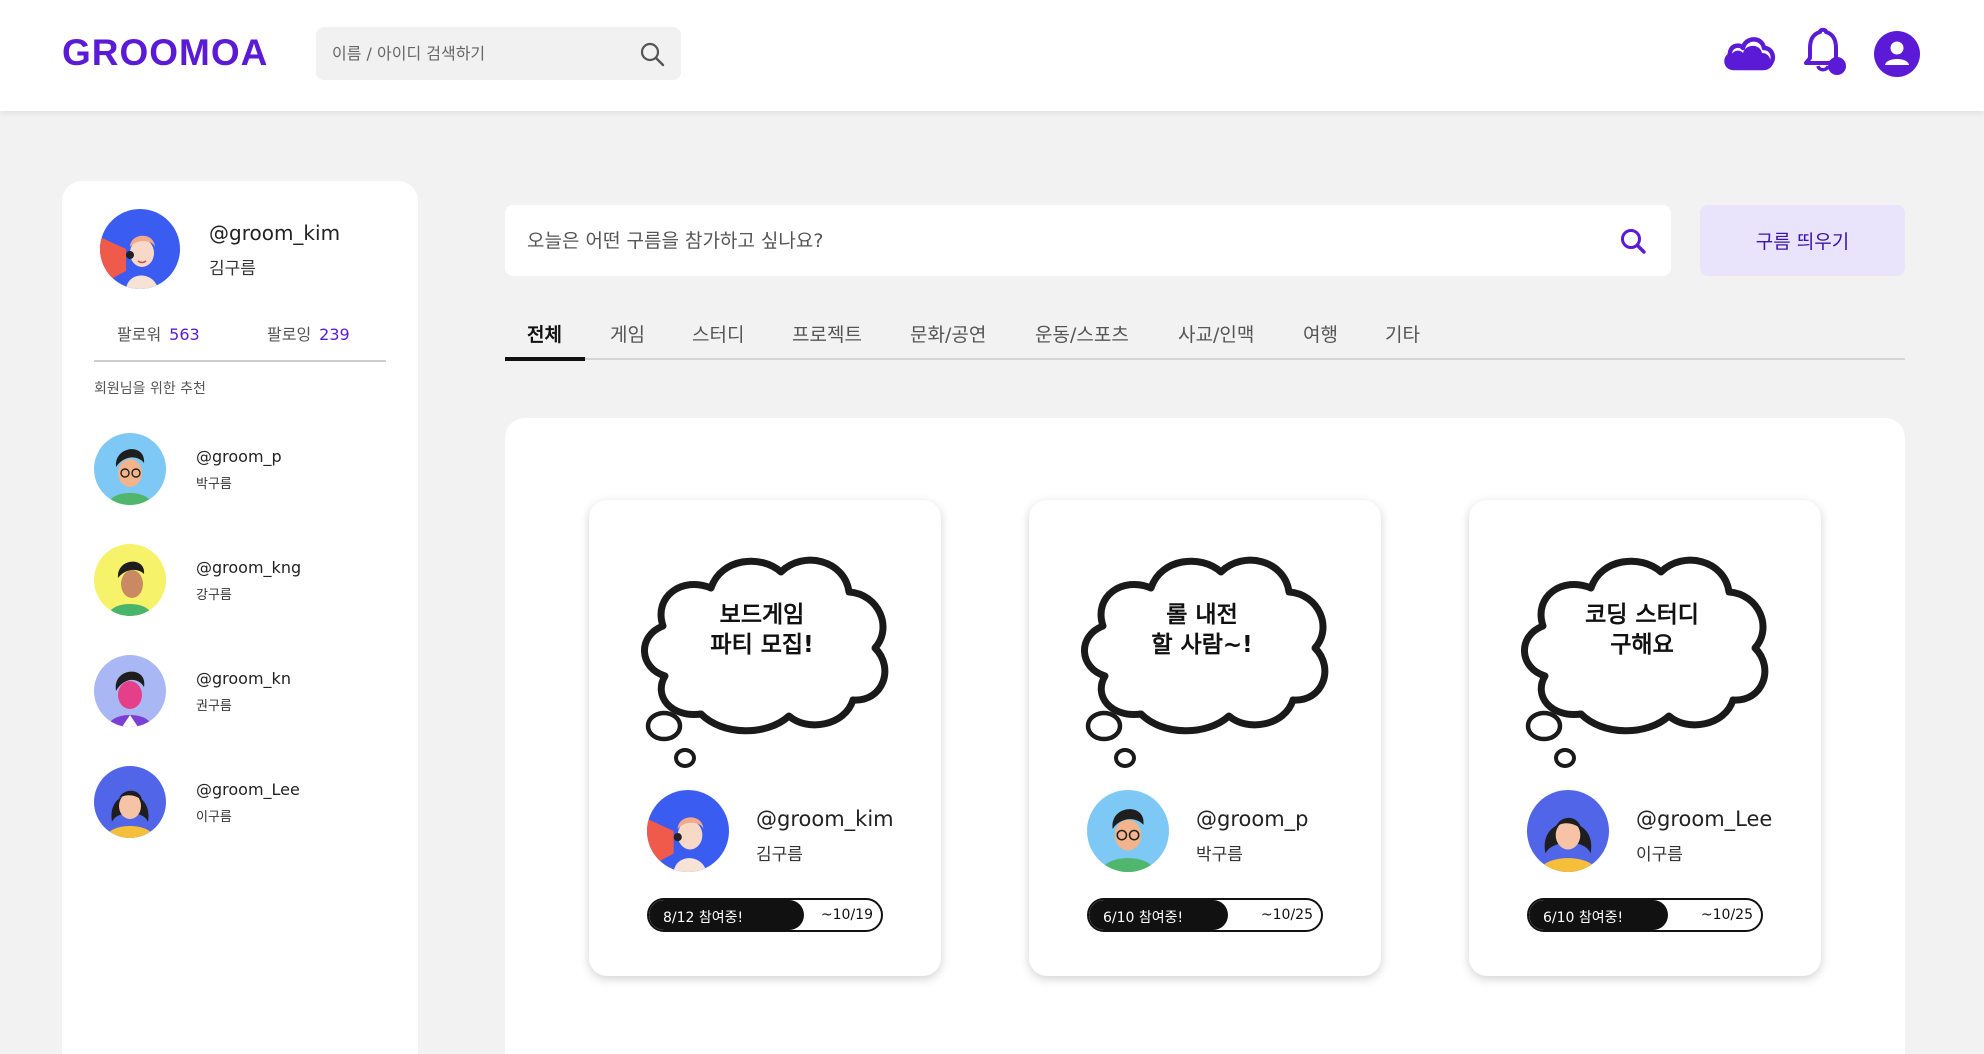  Describe the element at coordinates (827, 333) in the screenshot. I see `tab-project: 프로젝트` at that location.